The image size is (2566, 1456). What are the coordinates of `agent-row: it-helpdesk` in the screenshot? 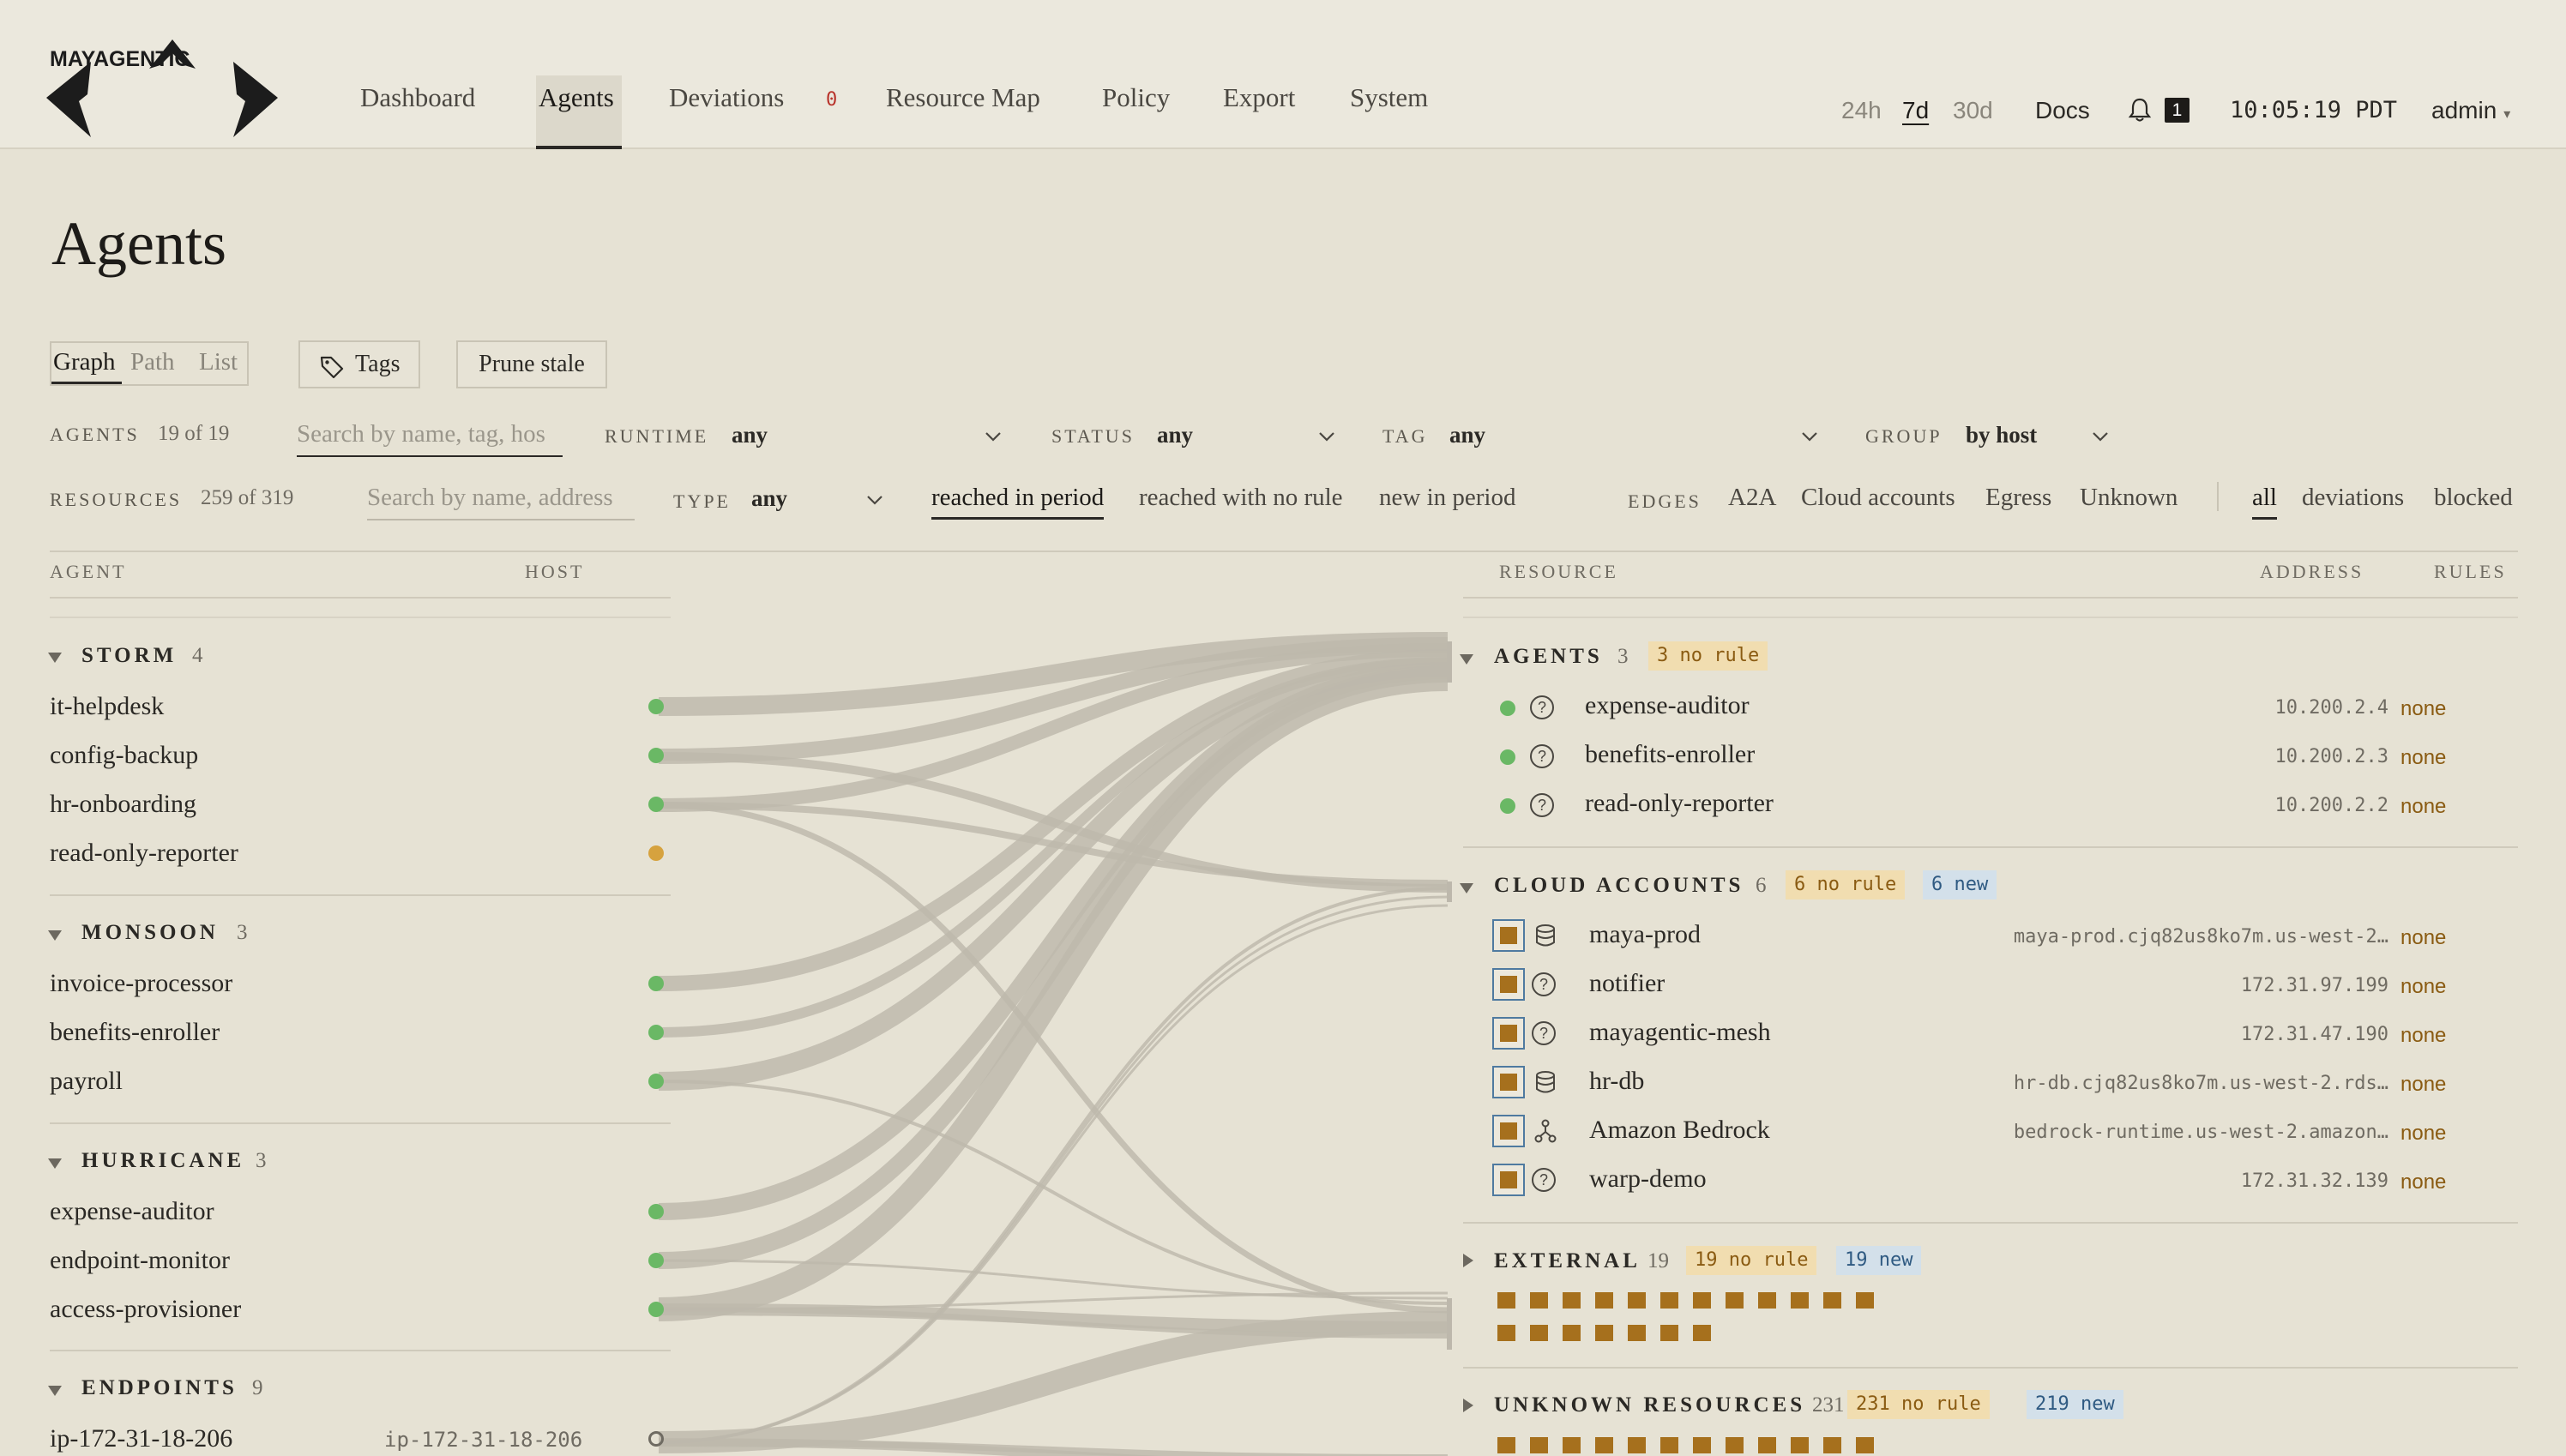 It's located at (107, 706).